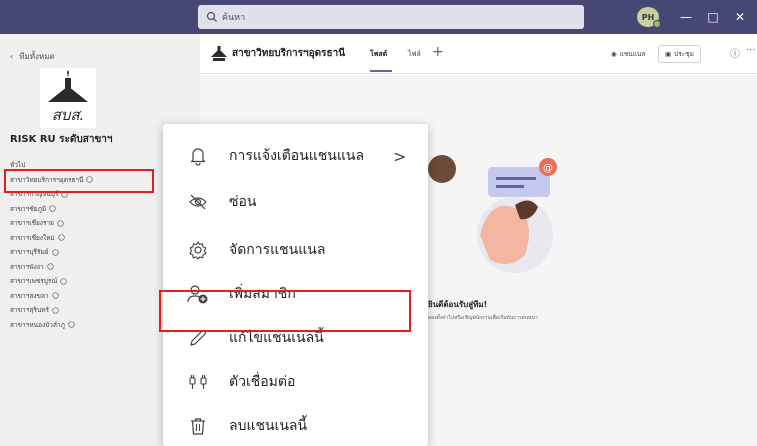 The width and height of the screenshot is (757, 446). Describe the element at coordinates (713, 17) in the screenshot. I see `maximize-button: □` at that location.